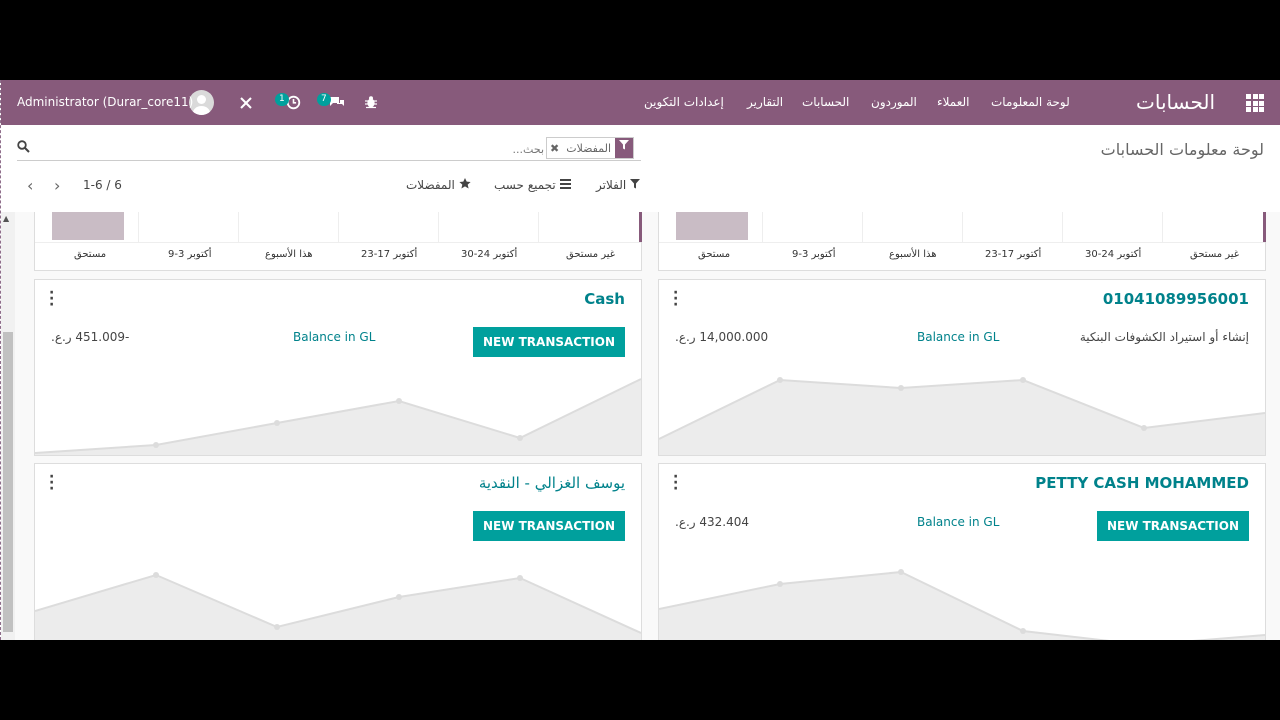  I want to click on scrollbar: ▲, so click(8, 426).